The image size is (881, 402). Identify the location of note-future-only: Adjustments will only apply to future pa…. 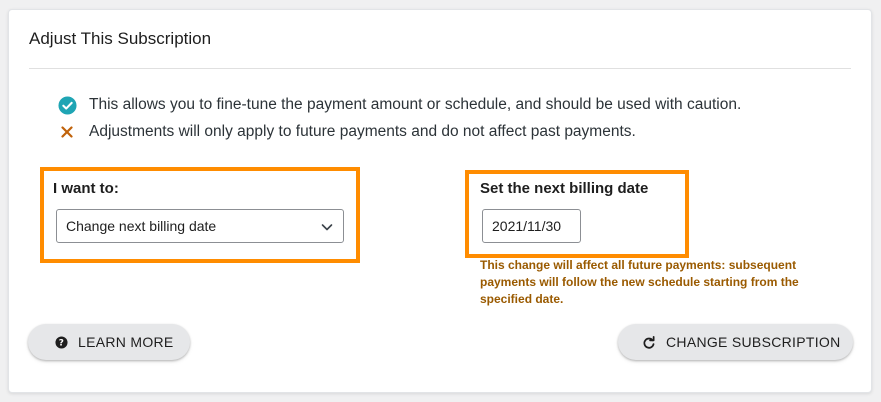
(346, 132).